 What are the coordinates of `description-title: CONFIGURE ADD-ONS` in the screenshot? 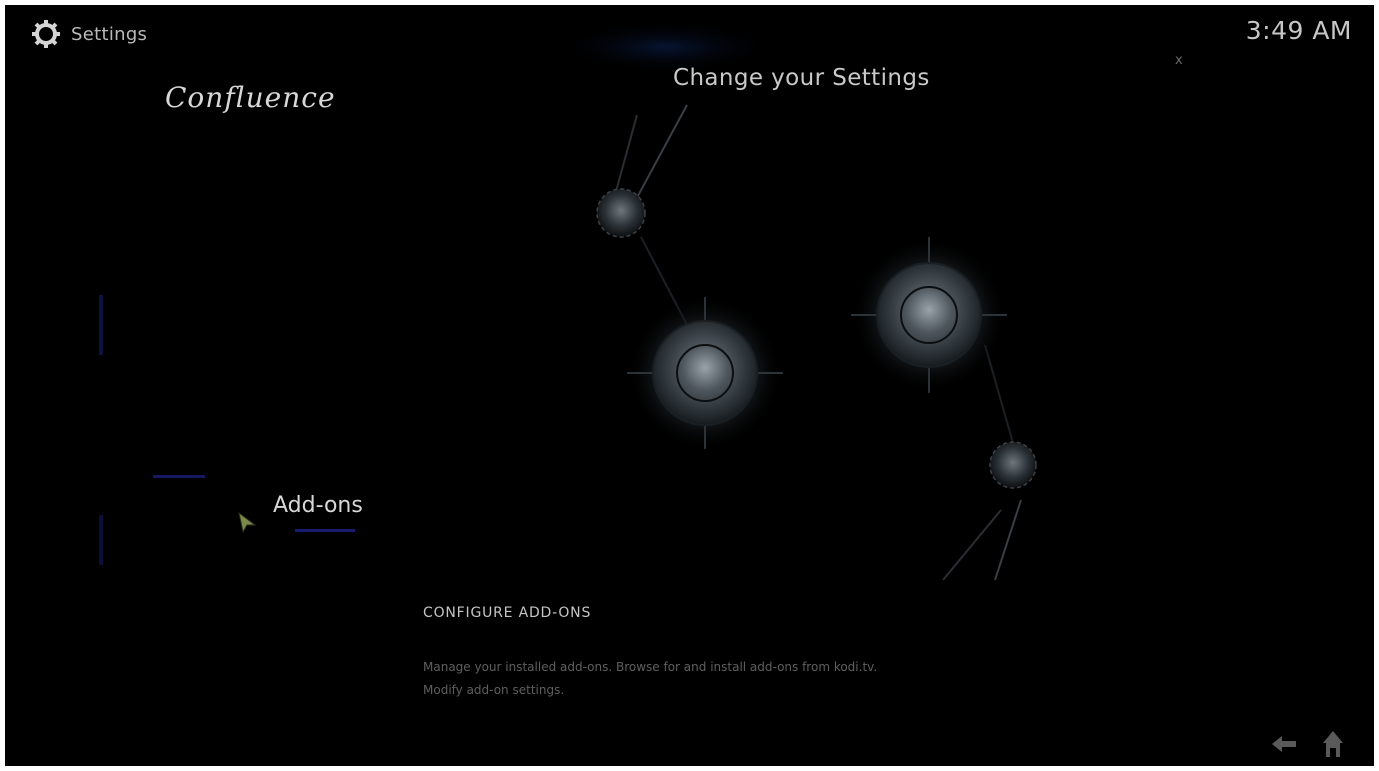 It's located at (507, 613).